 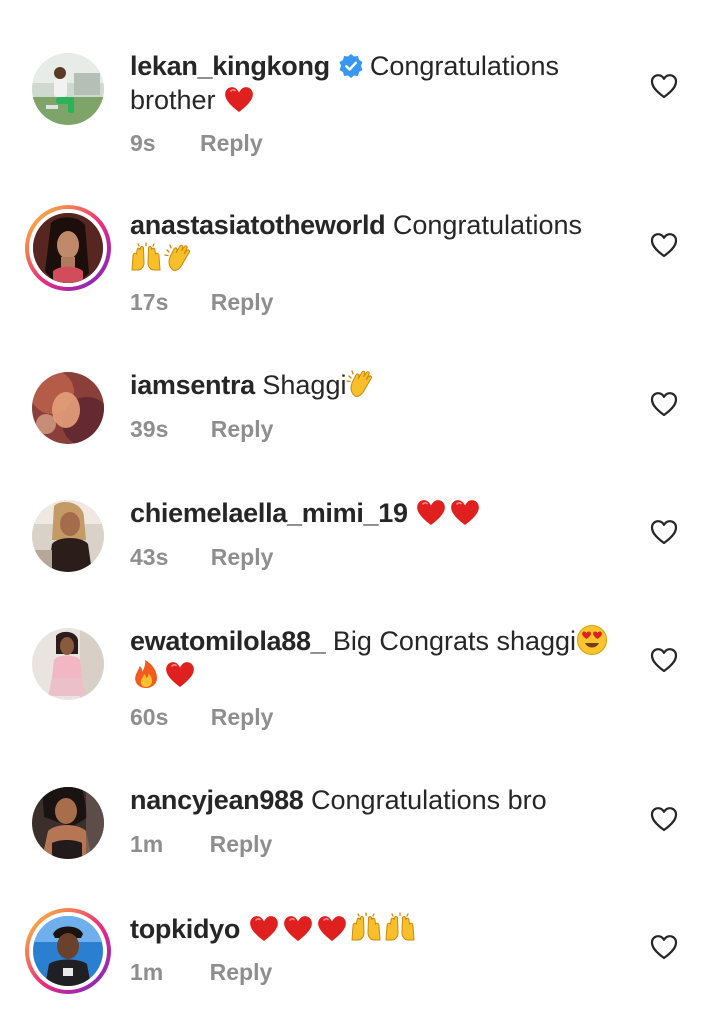 I want to click on verified-badge-icon, so click(x=351, y=66).